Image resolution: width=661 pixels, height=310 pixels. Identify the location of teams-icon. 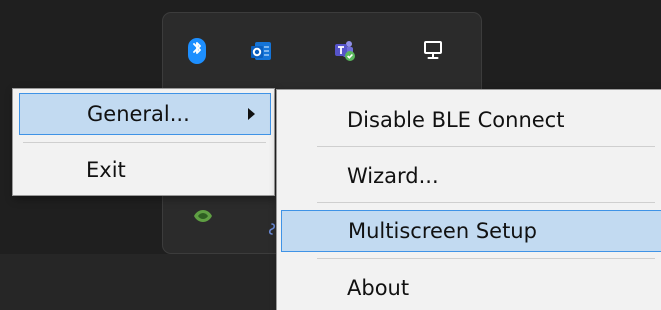
(344, 50).